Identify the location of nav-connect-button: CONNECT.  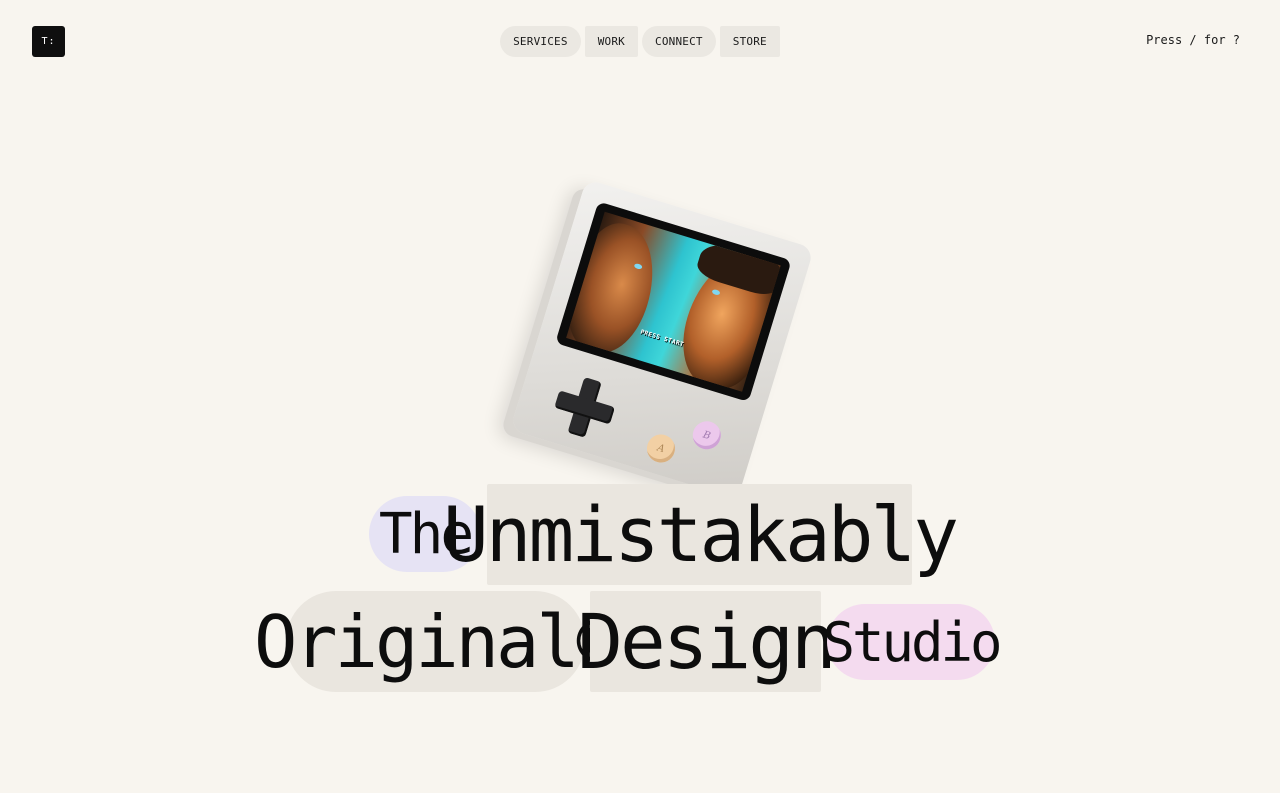
(679, 41).